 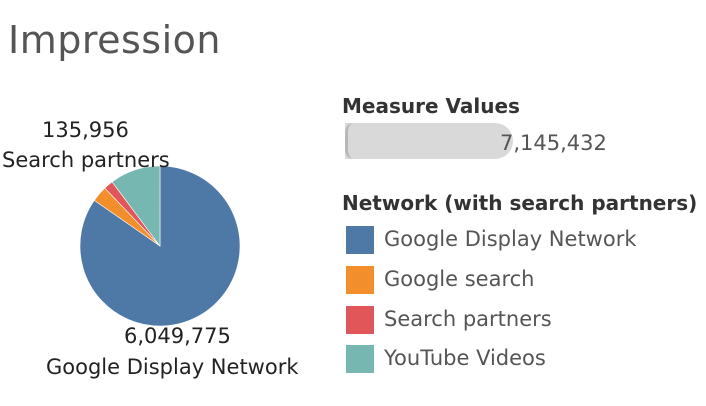 I want to click on measure-values-bar, so click(x=429, y=141).